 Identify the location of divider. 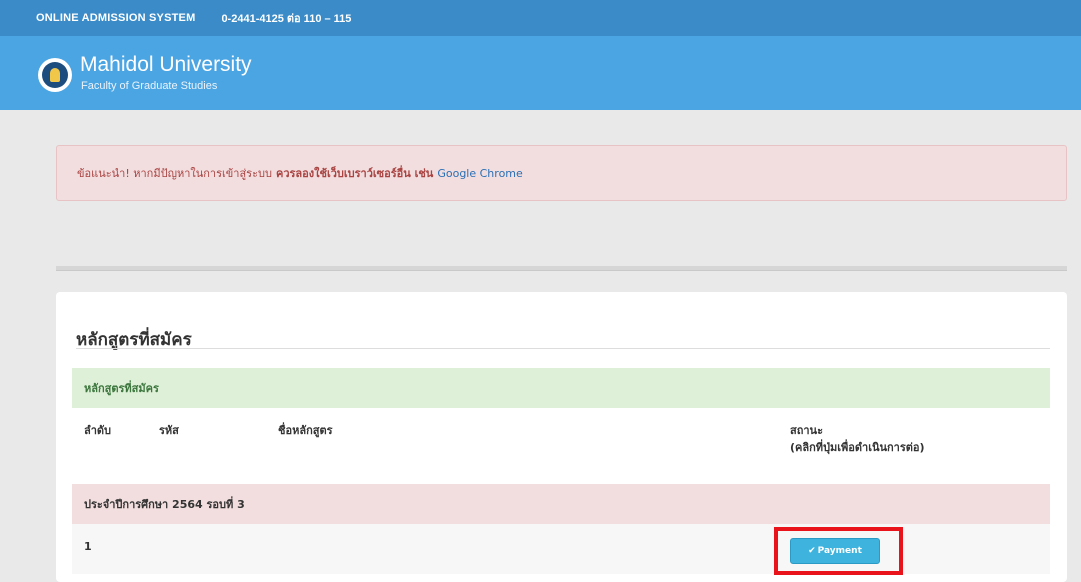
(561, 268).